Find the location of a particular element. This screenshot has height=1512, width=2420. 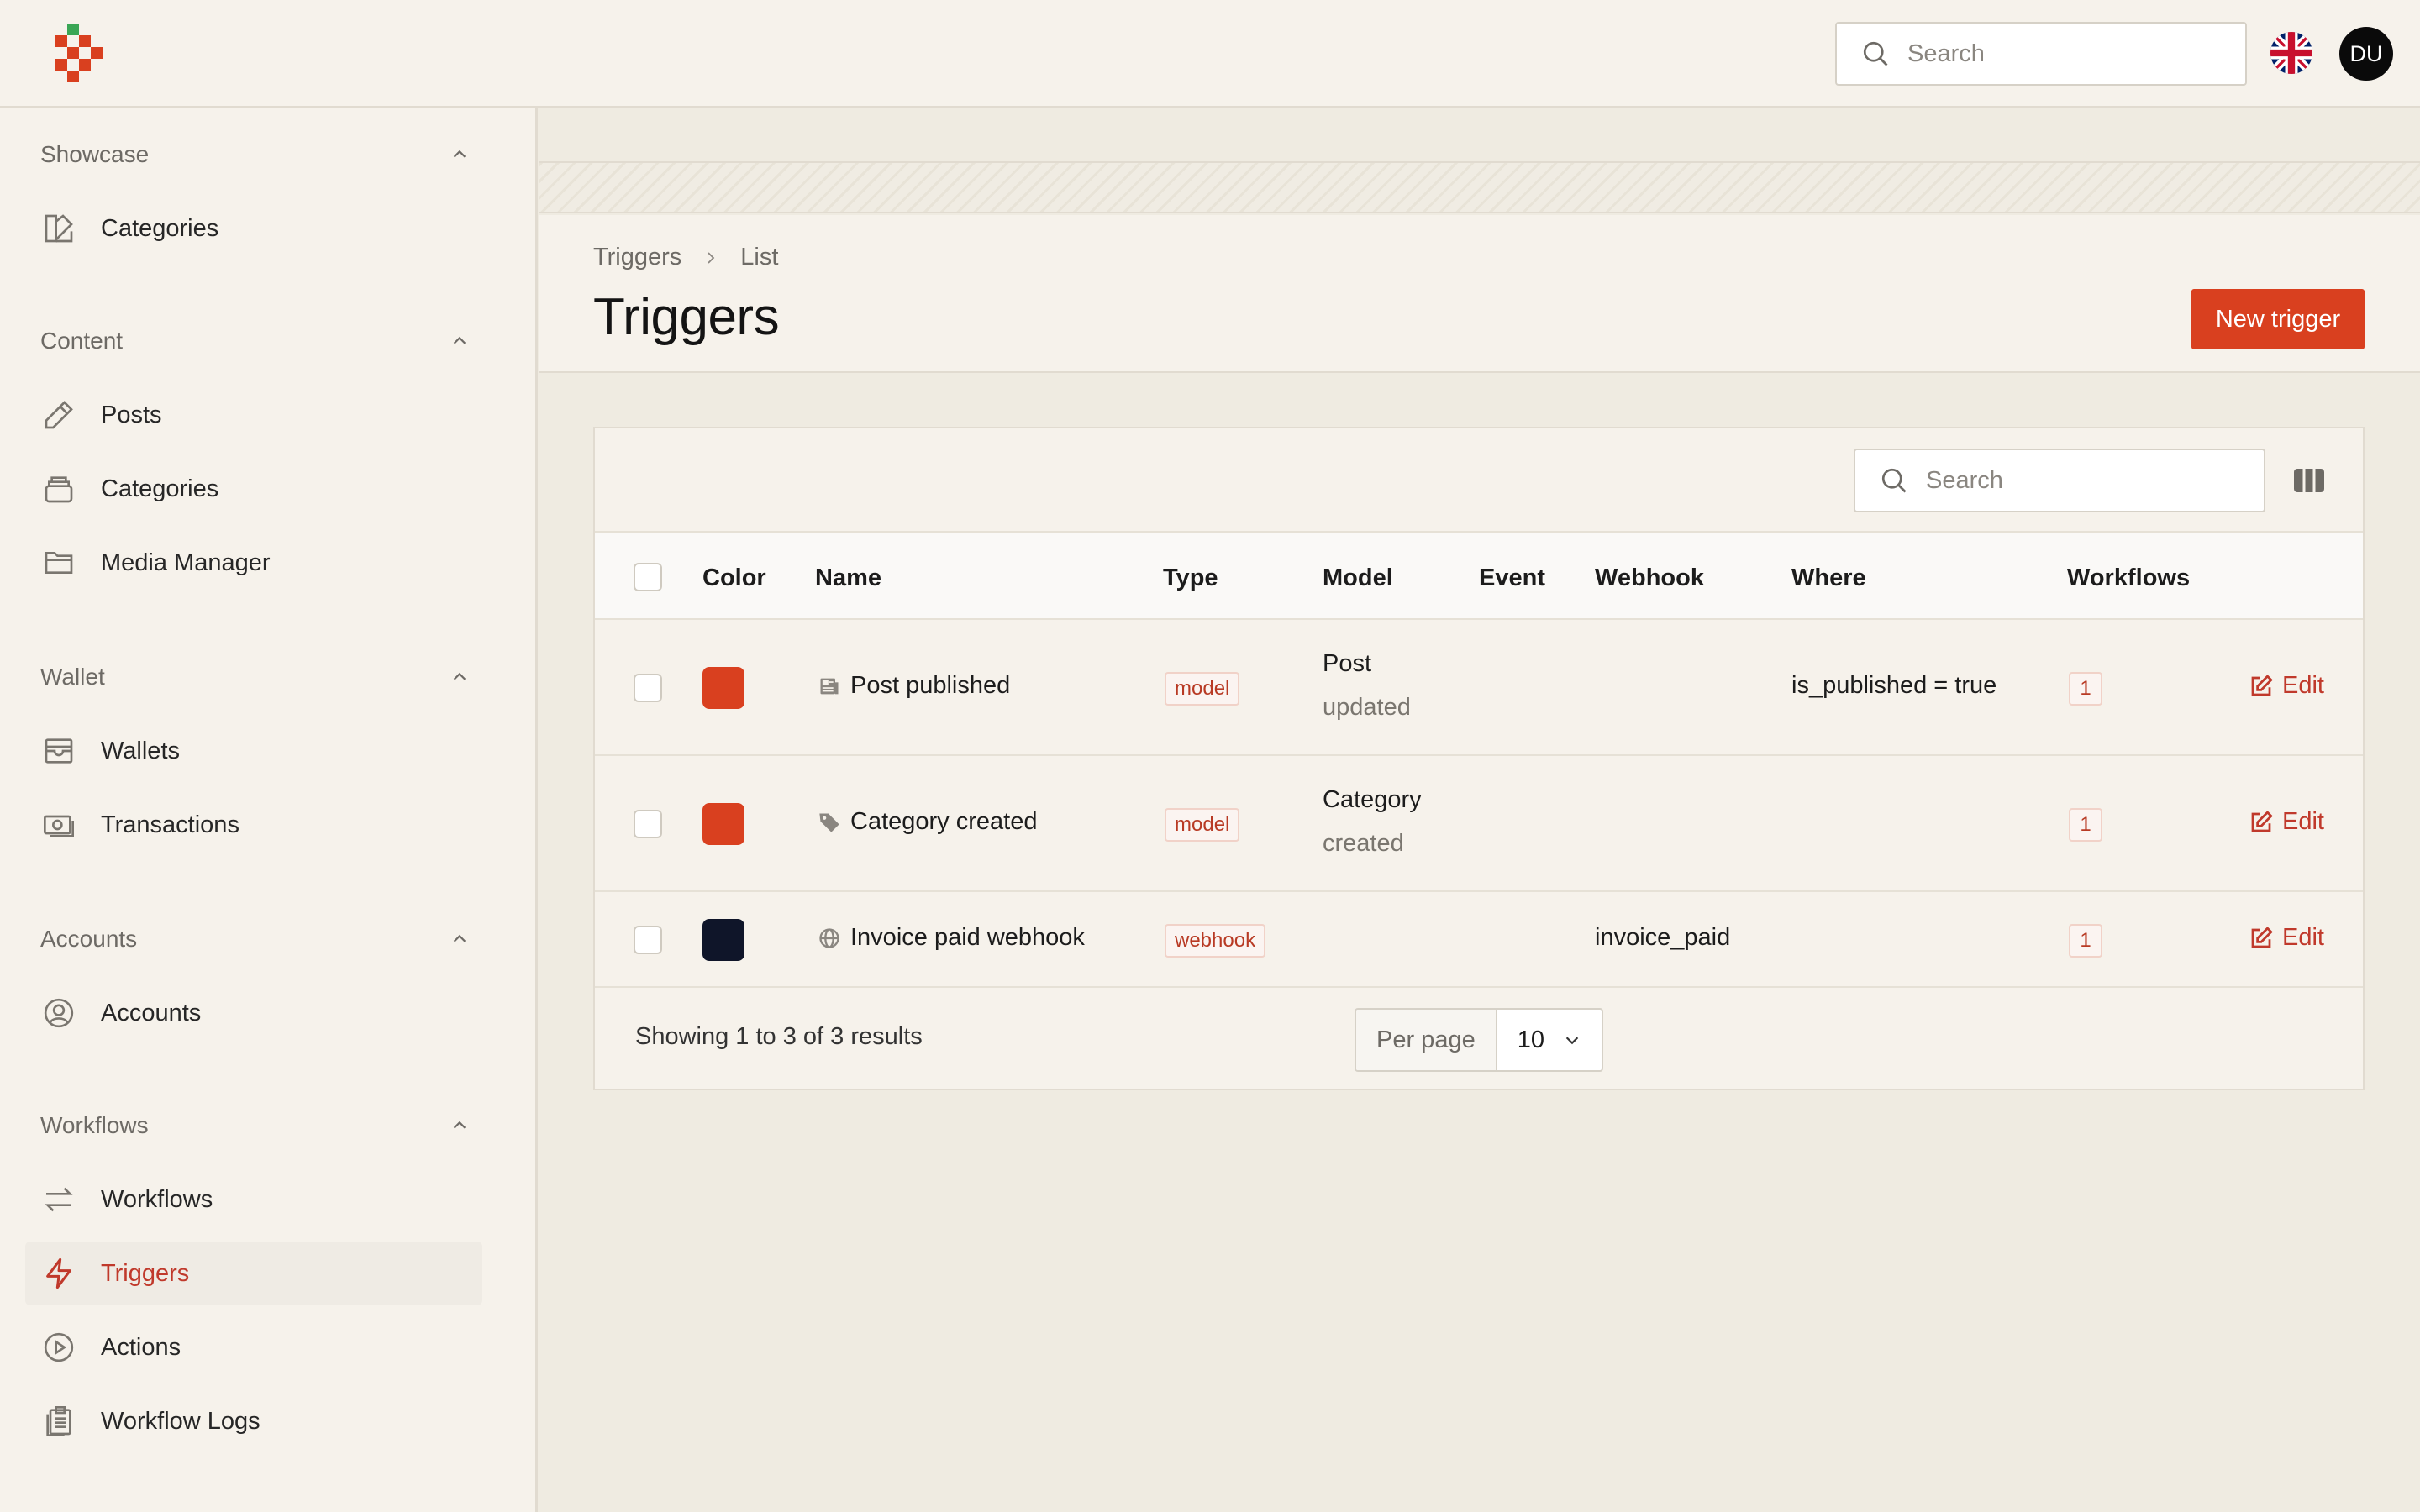

model-name: Post is located at coordinates (1347, 663).